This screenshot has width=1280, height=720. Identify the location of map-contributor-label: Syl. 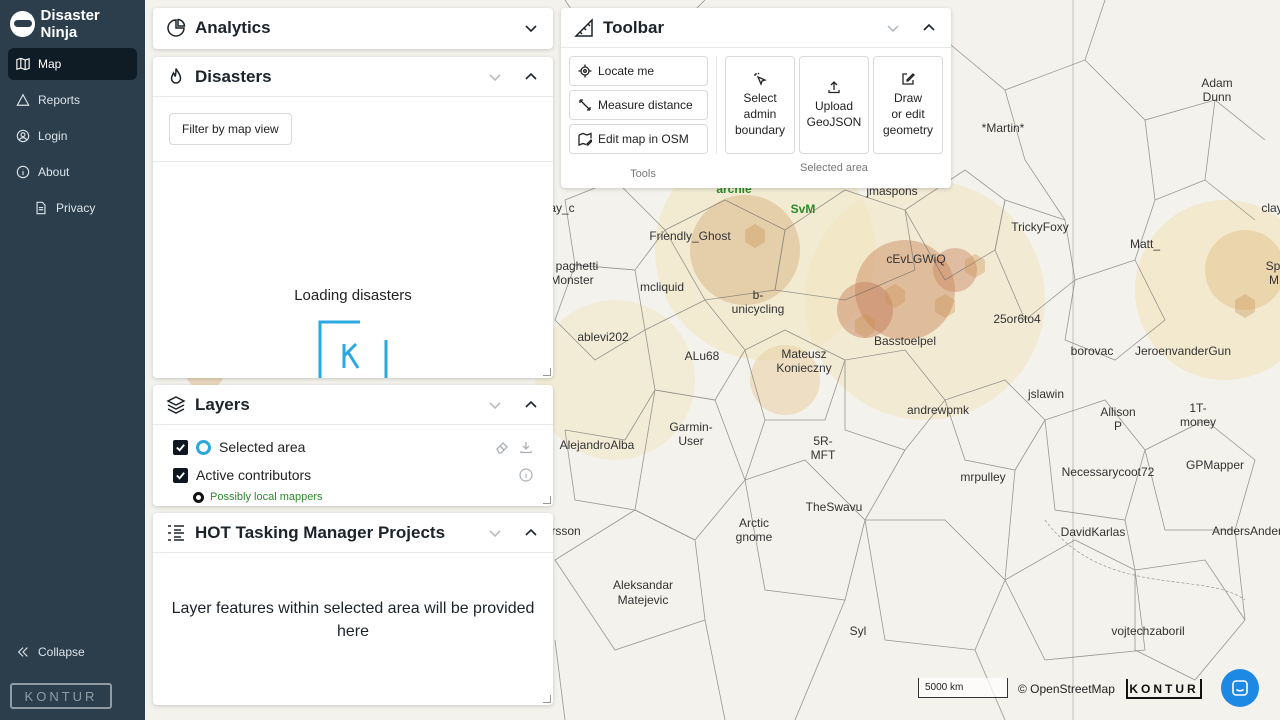
(858, 631).